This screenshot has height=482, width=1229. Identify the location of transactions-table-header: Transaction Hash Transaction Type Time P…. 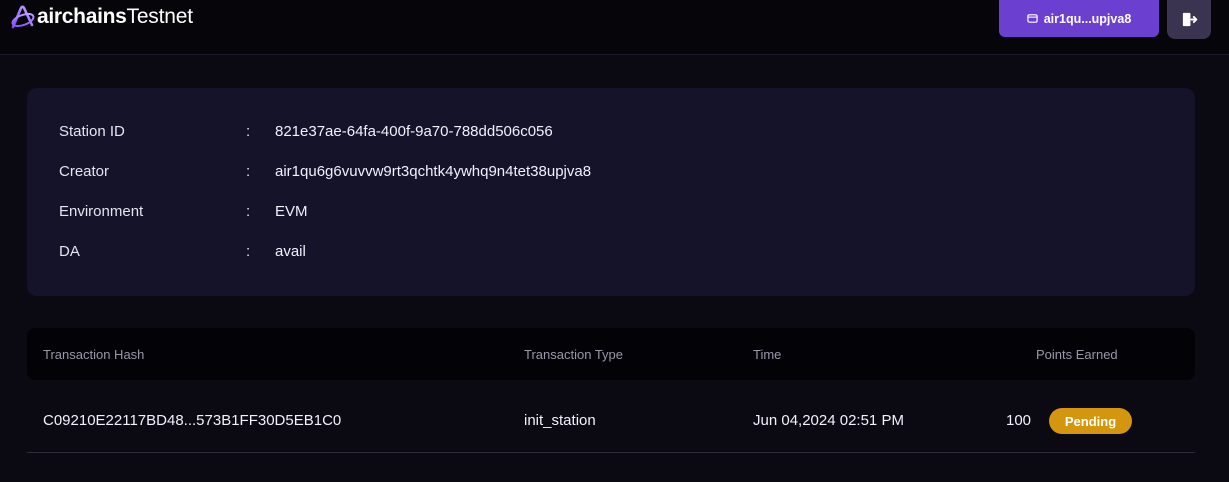
(611, 354).